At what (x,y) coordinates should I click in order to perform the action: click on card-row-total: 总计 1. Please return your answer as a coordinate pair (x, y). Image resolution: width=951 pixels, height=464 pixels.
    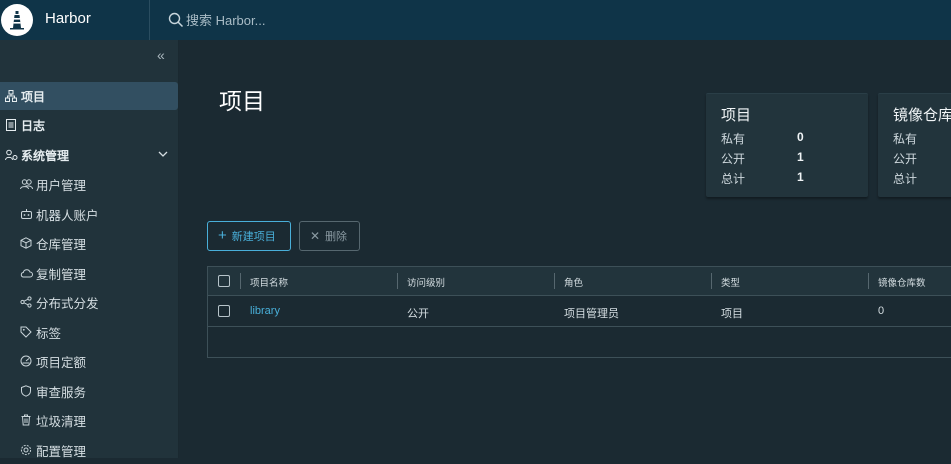
    Looking at the image, I should click on (781, 178).